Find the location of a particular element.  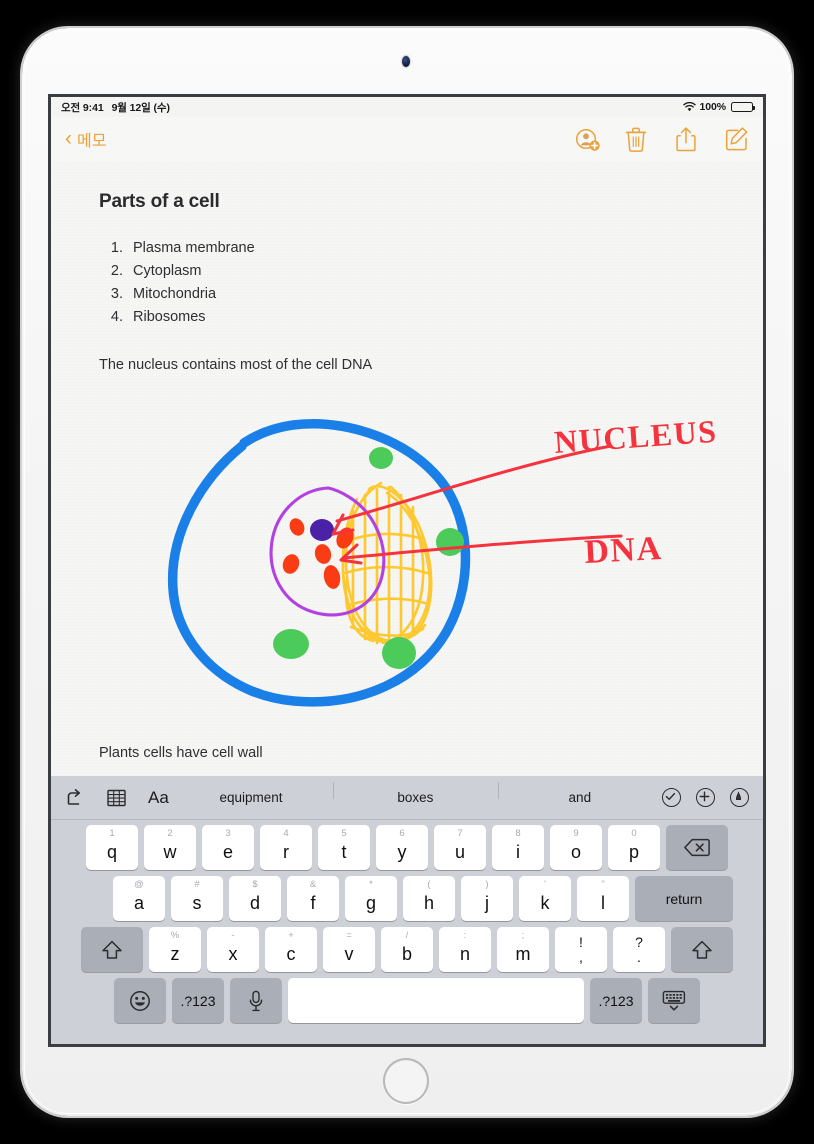

shift-key-left is located at coordinates (112, 949).